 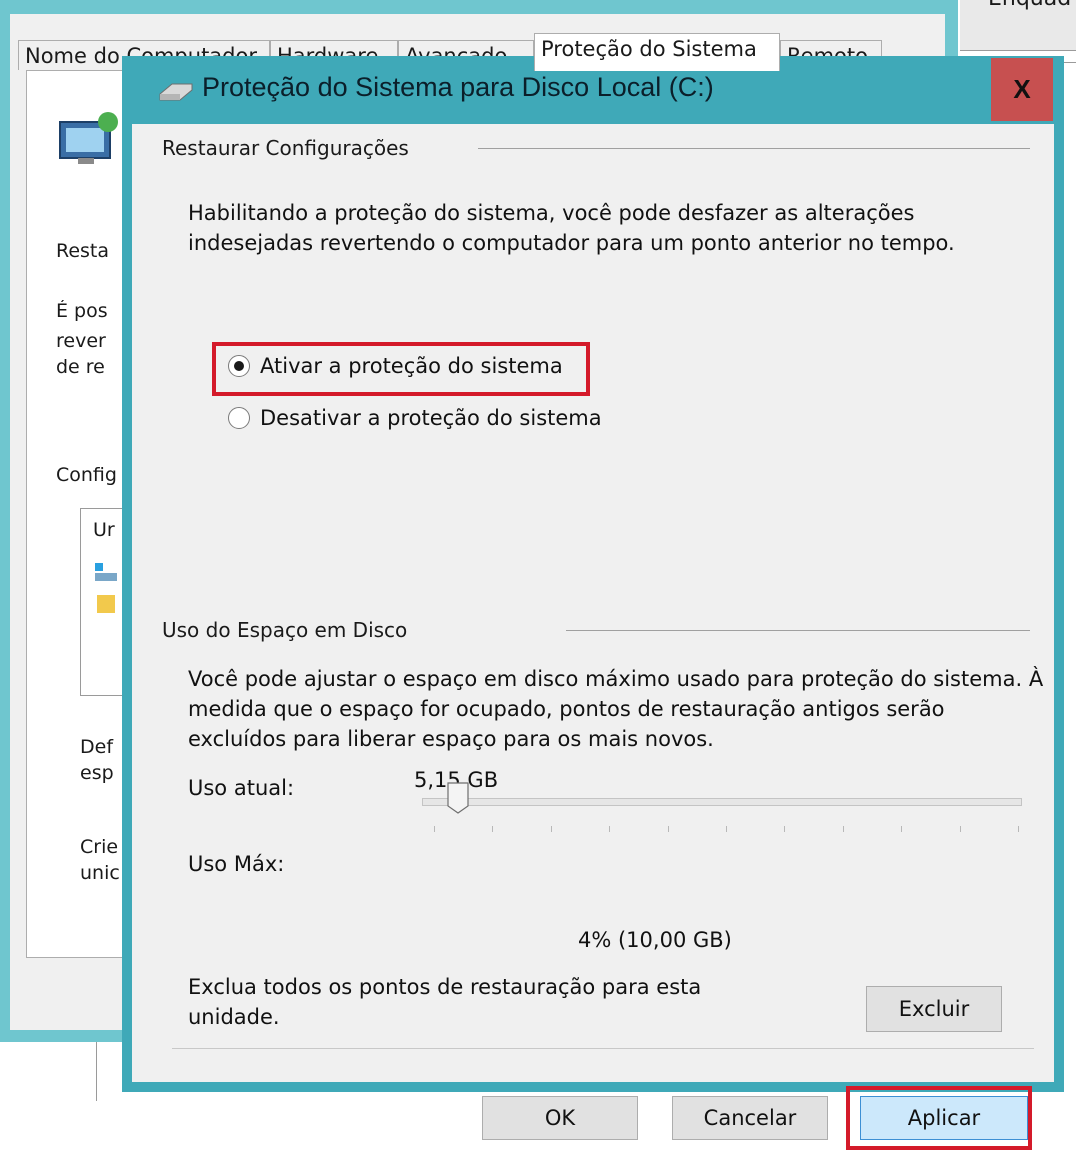 What do you see at coordinates (411, 366) in the screenshot?
I see `radio-enable-label: Ativar a proteção do sistema` at bounding box center [411, 366].